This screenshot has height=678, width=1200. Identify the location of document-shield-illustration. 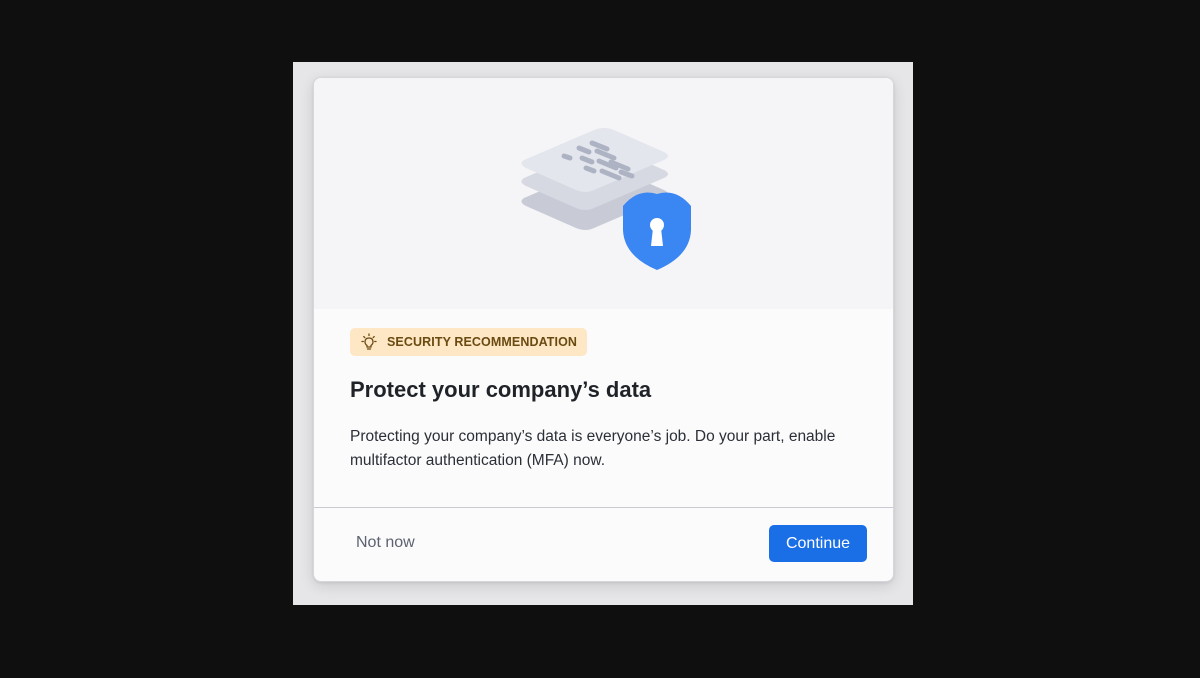
(606, 199).